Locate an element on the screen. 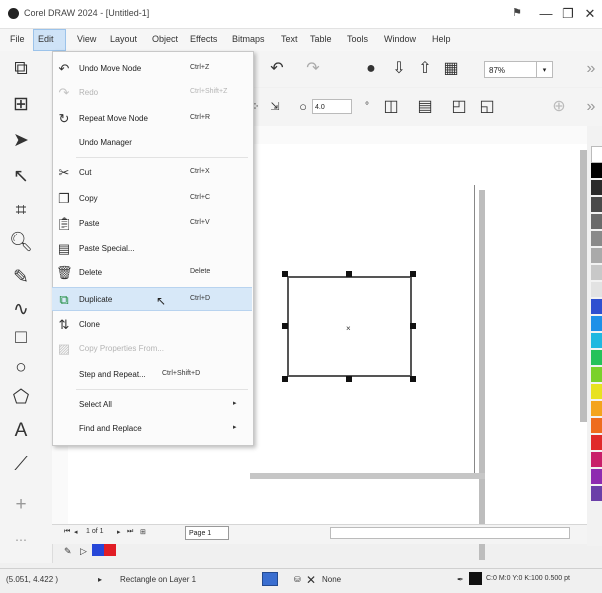  artistic-media-icon: ∿ is located at coordinates (21, 310).